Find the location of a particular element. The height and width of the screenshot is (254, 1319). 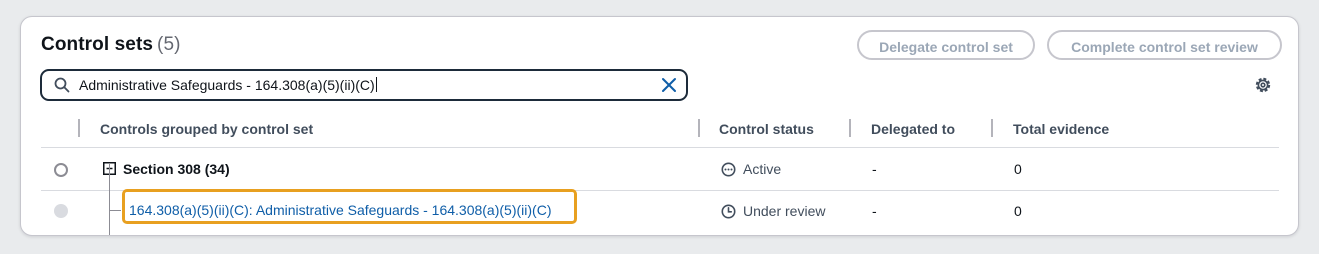

column-header-delegated-to: Delegated to is located at coordinates (913, 129).